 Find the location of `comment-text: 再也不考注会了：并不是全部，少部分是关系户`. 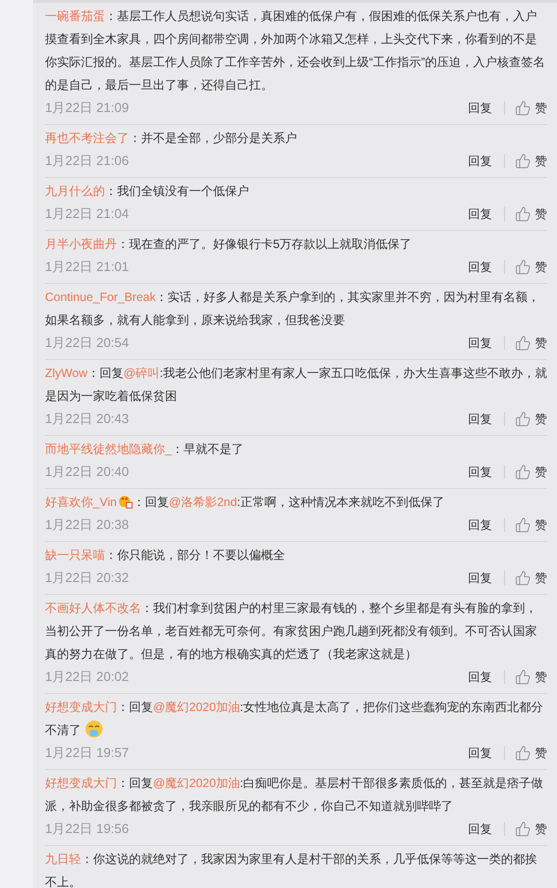

comment-text: 再也不考注会了：并不是全部，少部分是关系户 is located at coordinates (171, 138).